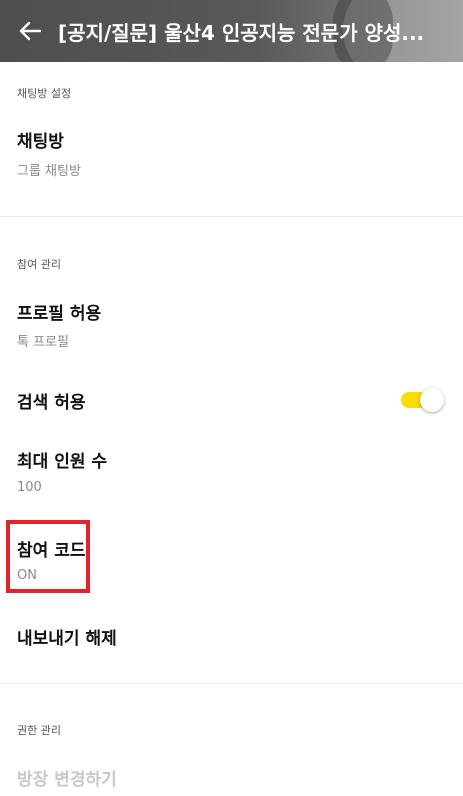 This screenshot has width=463, height=796. I want to click on toggle-knob, so click(432, 400).